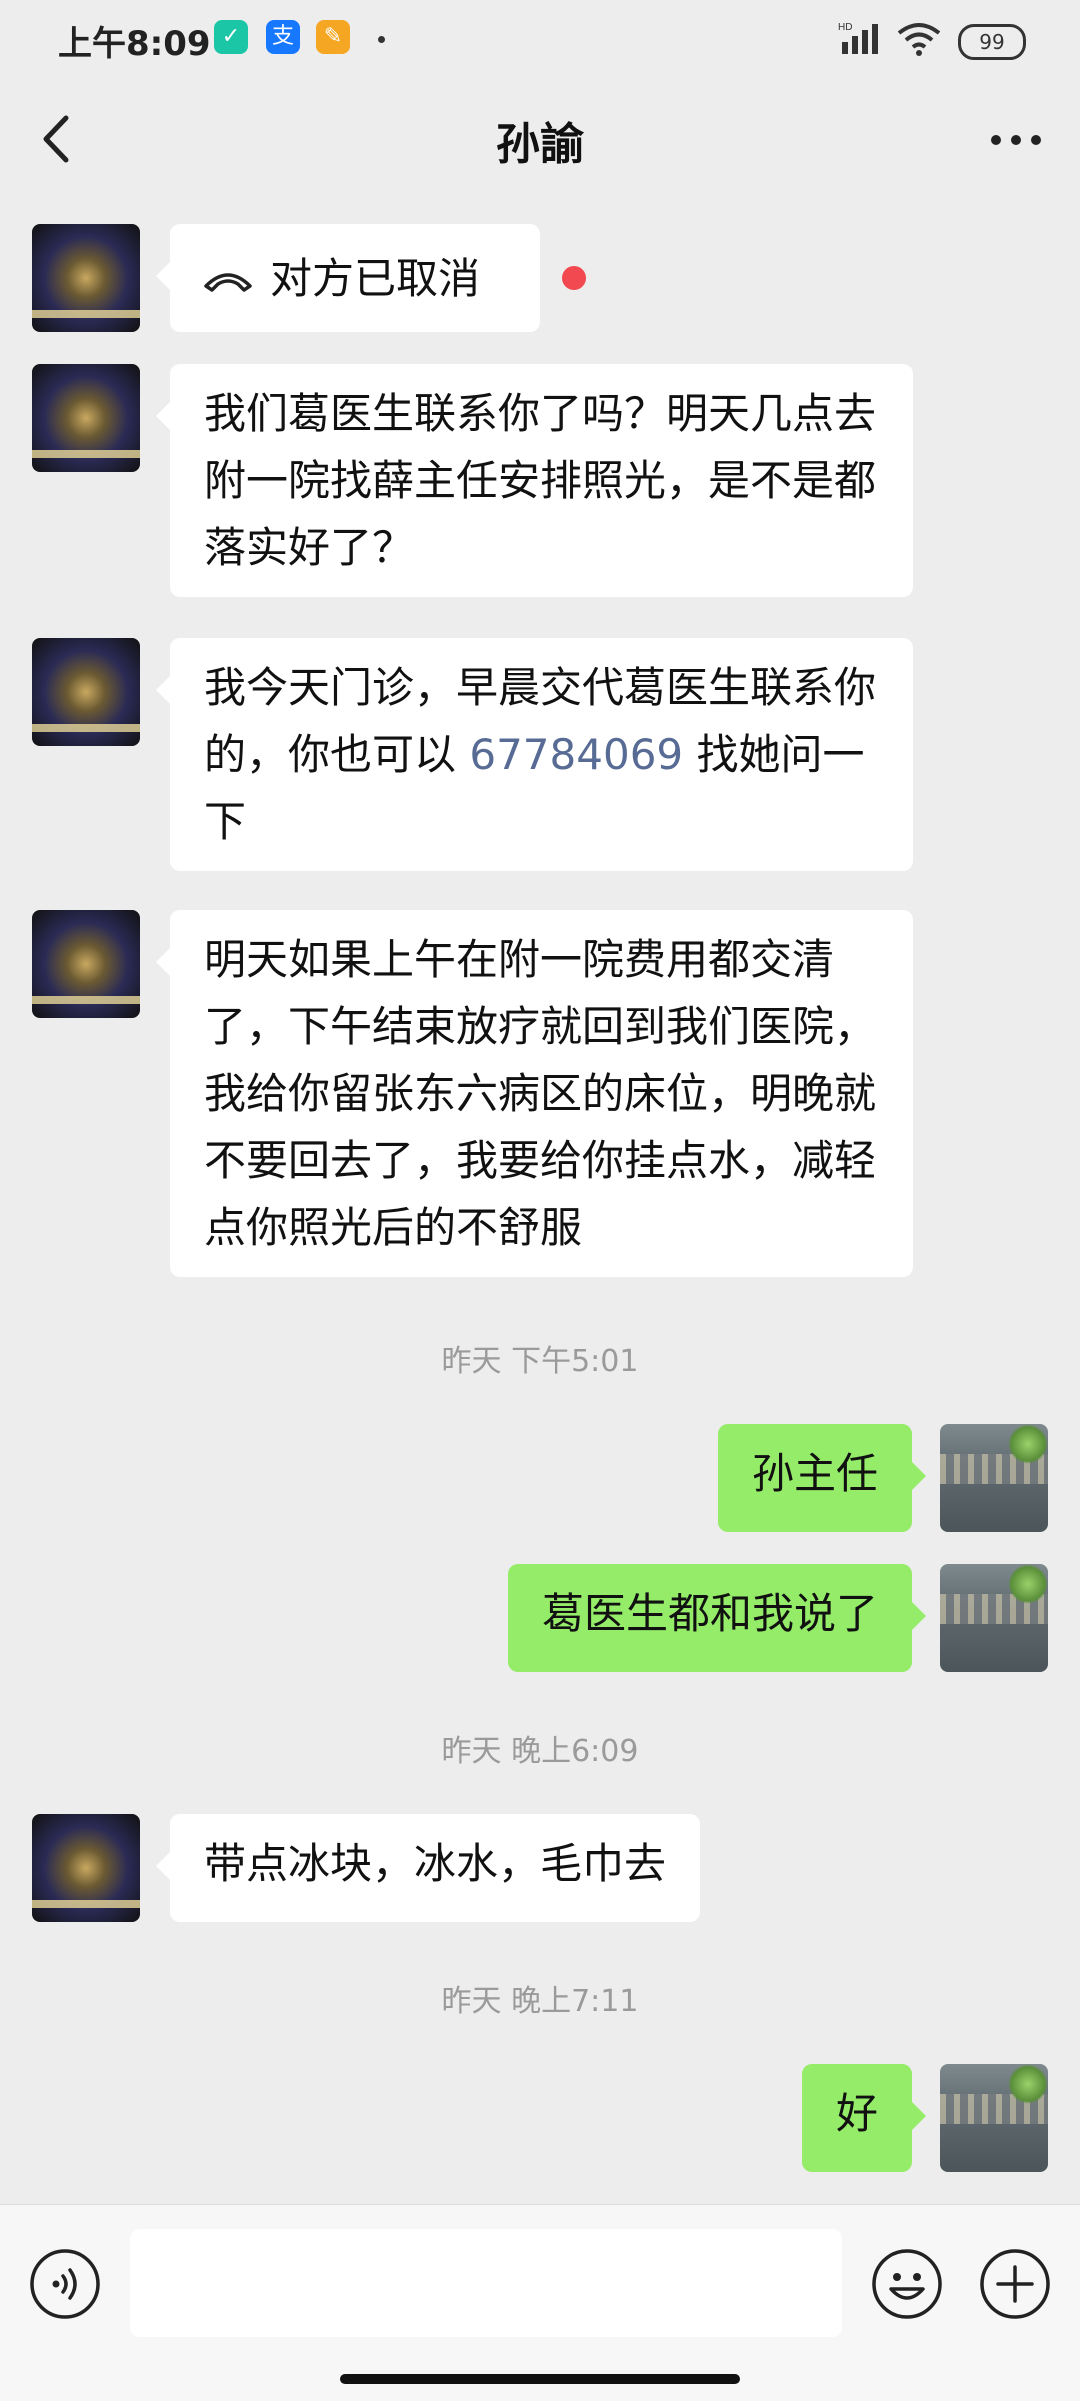 Image resolution: width=1080 pixels, height=2401 pixels. What do you see at coordinates (576, 754) in the screenshot?
I see `phone-number-link: 67784069` at bounding box center [576, 754].